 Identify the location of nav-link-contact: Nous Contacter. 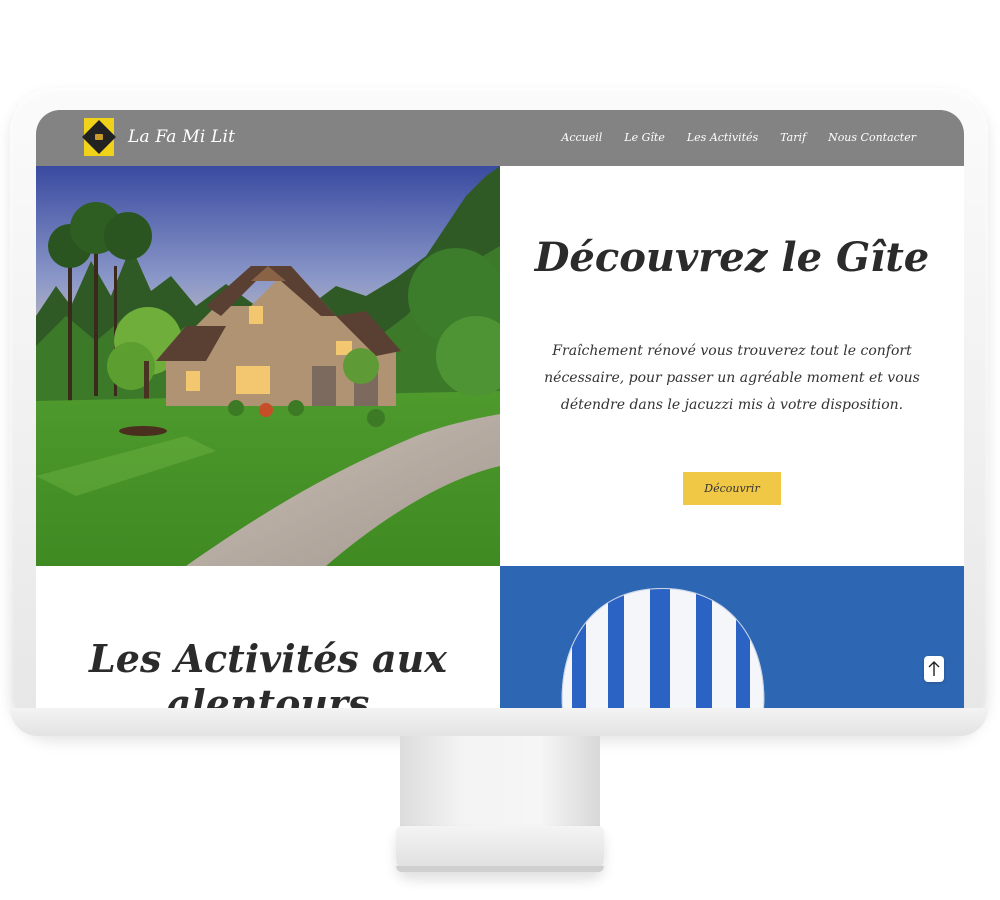
(872, 137).